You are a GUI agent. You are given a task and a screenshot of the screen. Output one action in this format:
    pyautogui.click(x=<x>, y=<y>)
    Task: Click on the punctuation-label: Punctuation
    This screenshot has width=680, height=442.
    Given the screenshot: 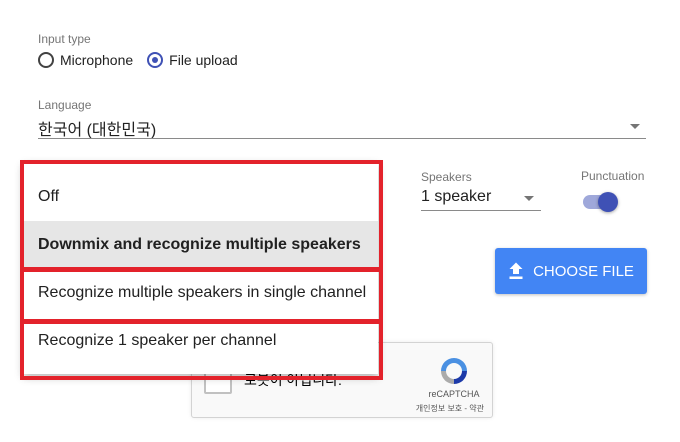 What is the action you would take?
    pyautogui.click(x=613, y=176)
    